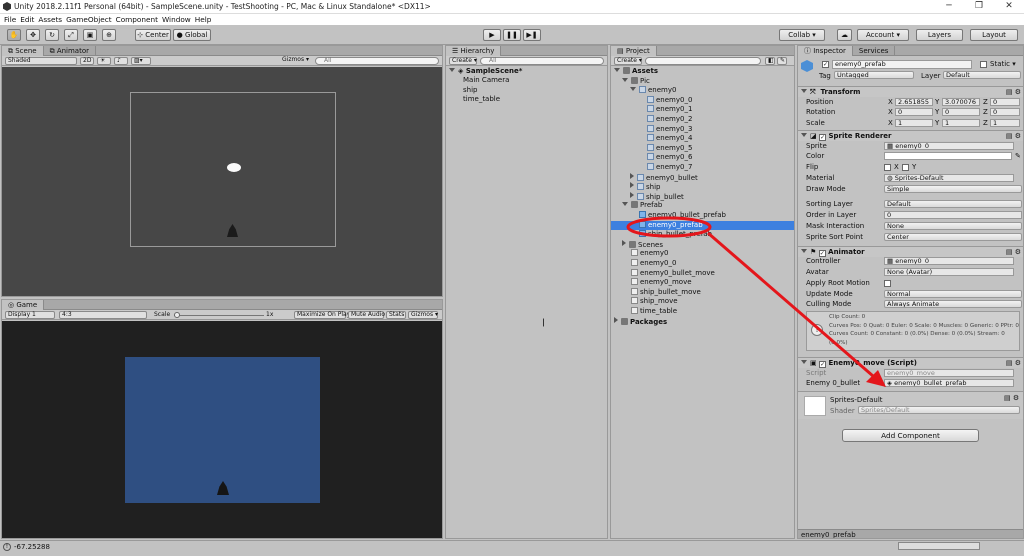  I want to click on annotation-circle, so click(669, 227).